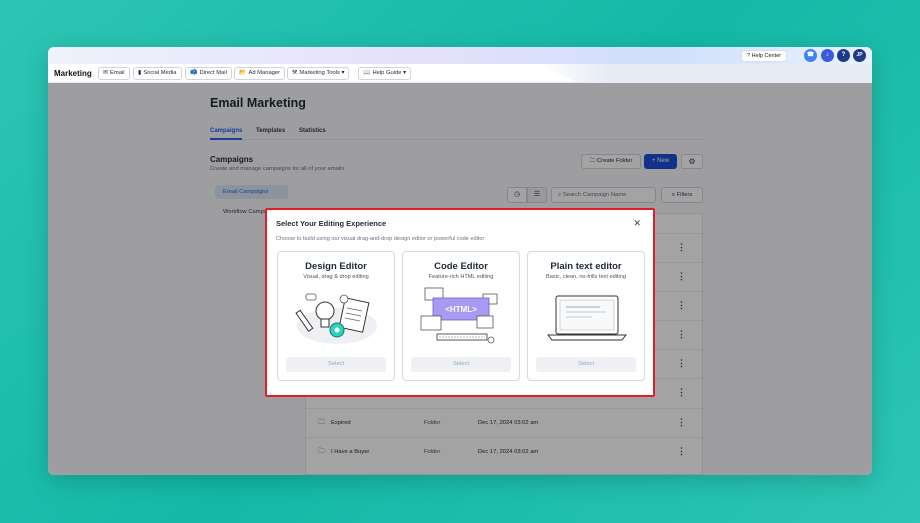  What do you see at coordinates (117, 73) in the screenshot?
I see `nav-email-label: Email` at bounding box center [117, 73].